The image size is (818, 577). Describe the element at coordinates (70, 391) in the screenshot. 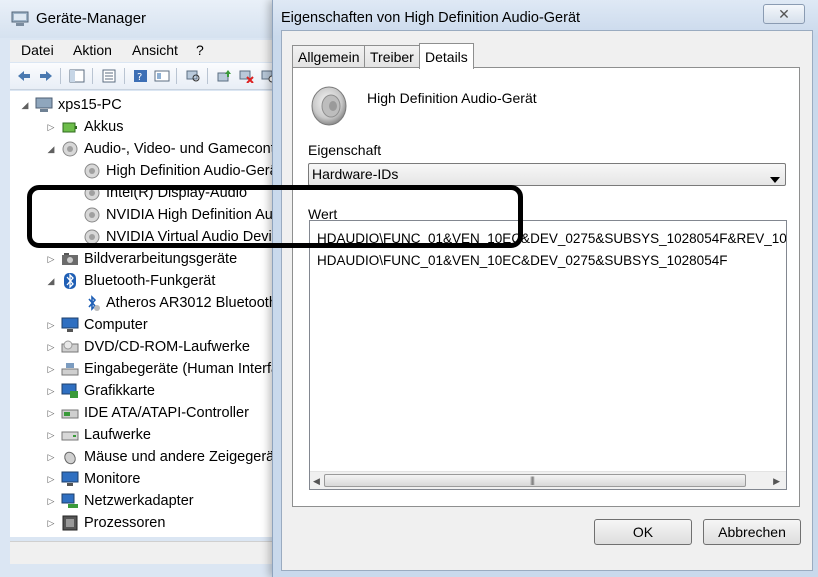

I see `display-adapter-icon` at that location.